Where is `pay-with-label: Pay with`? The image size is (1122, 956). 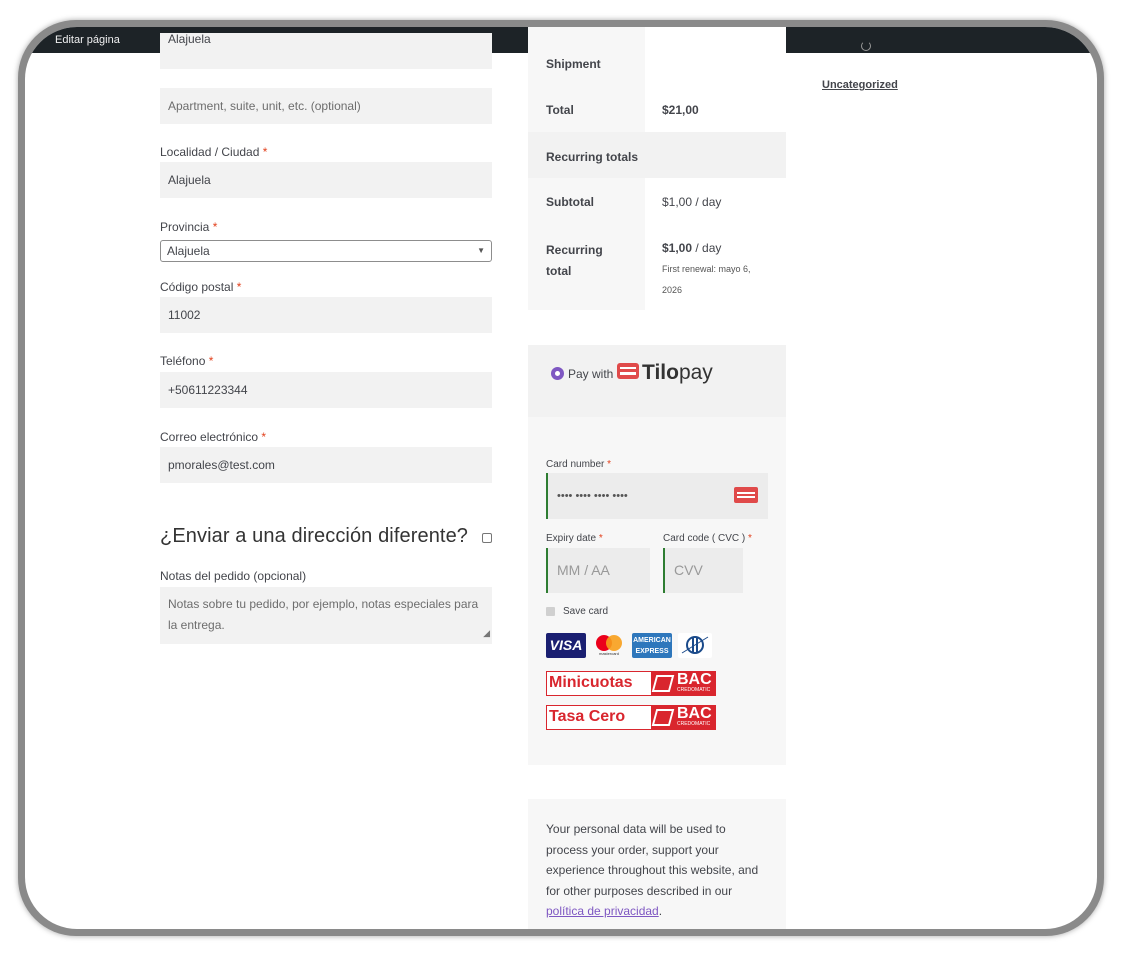 pay-with-label: Pay with is located at coordinates (591, 374).